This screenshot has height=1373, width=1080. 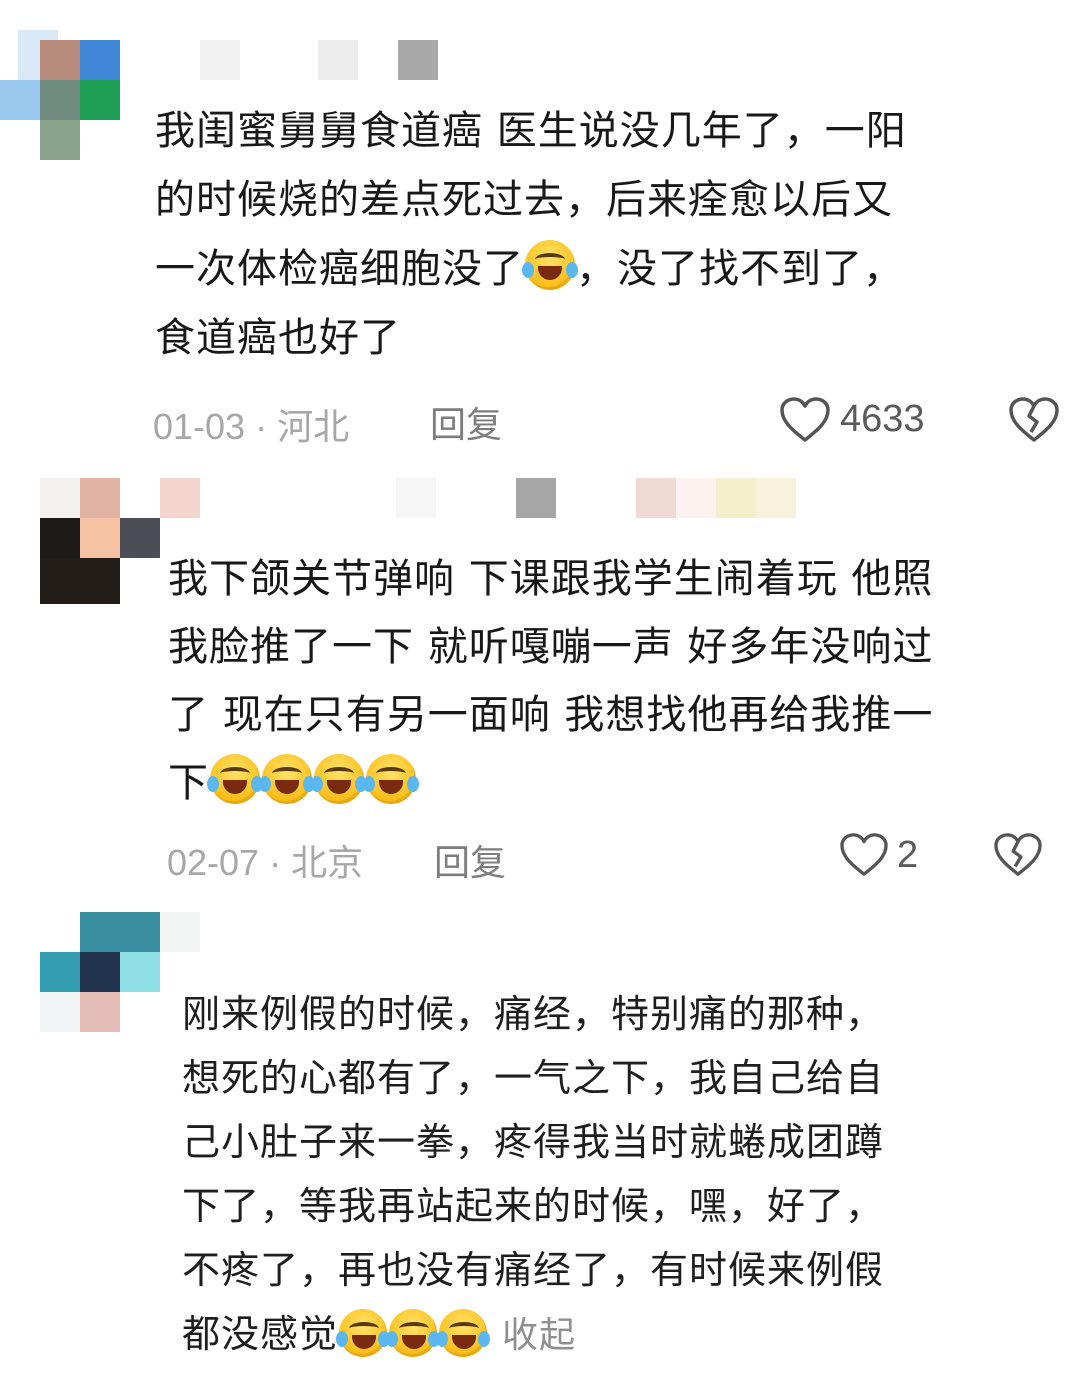 What do you see at coordinates (265, 862) in the screenshot?
I see `date-location: 02-07 · 北京` at bounding box center [265, 862].